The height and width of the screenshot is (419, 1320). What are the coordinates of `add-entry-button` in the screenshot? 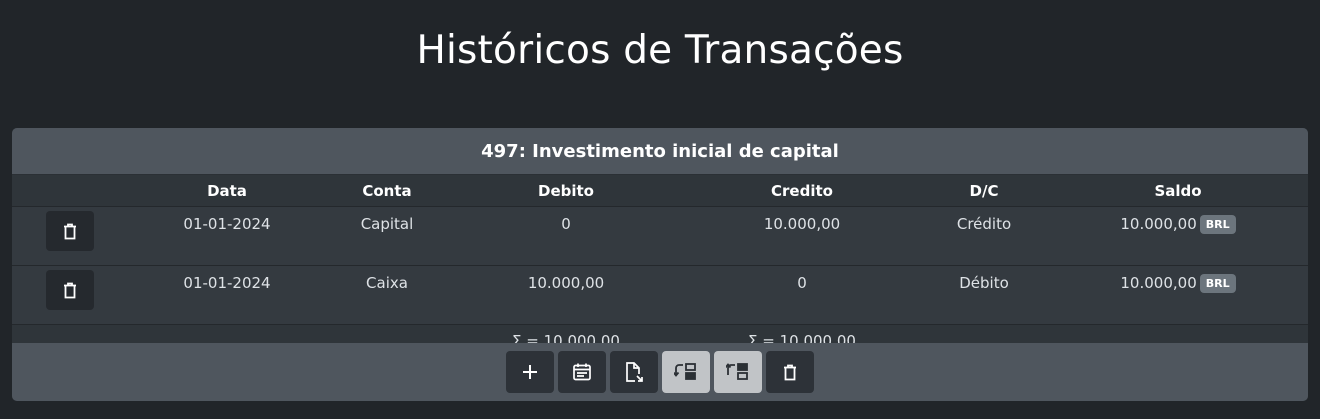 It's located at (530, 372).